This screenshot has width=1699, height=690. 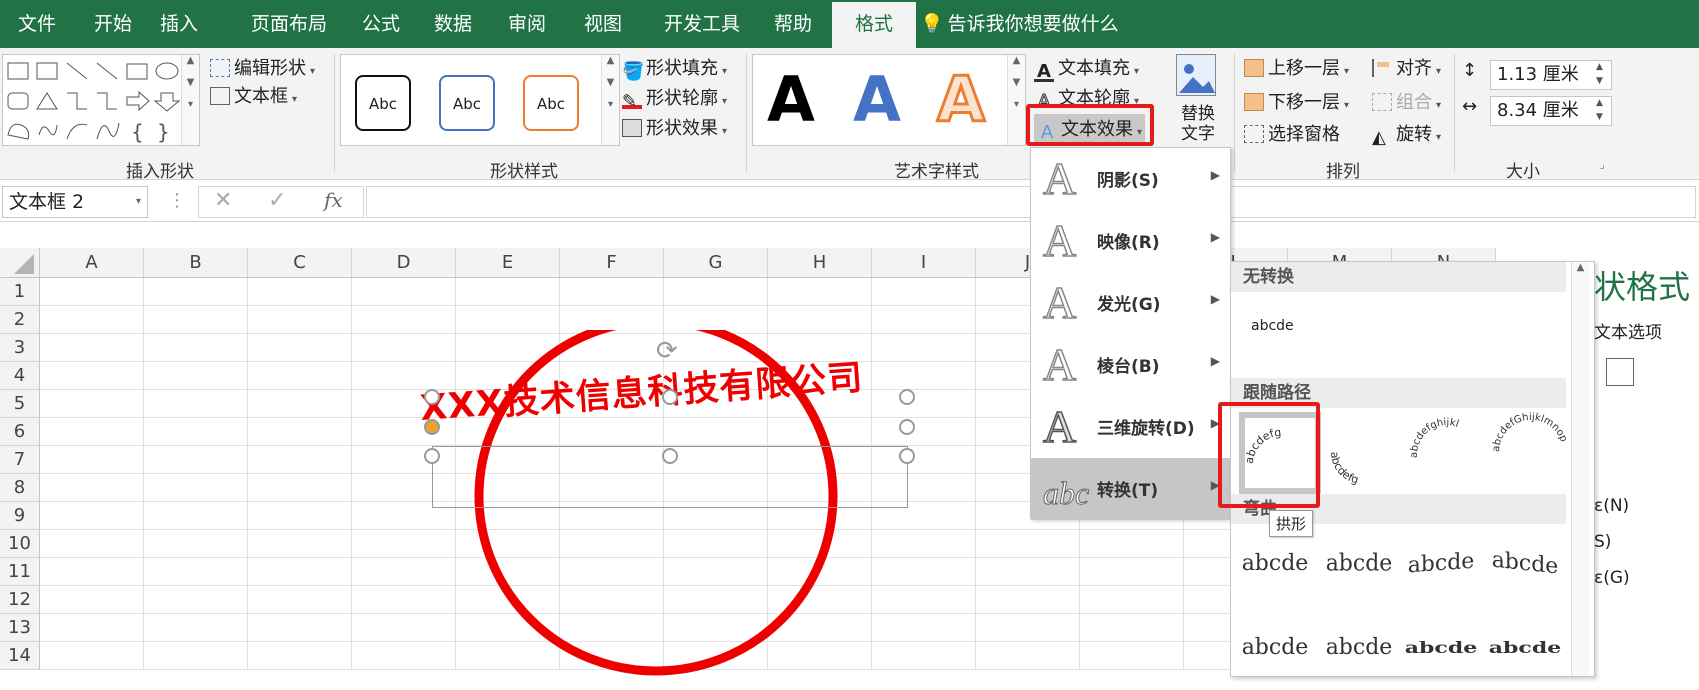 I want to click on width-spinner: ▲ ▼, so click(x=1599, y=110).